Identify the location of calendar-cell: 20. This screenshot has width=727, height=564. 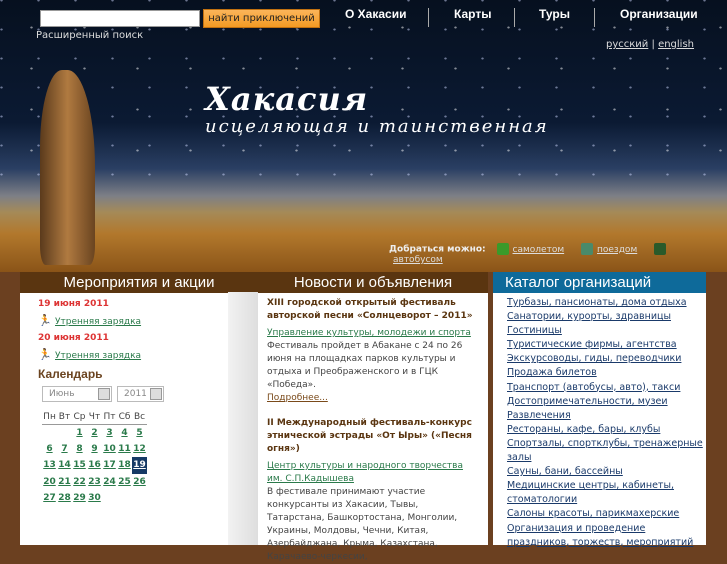
(49, 482).